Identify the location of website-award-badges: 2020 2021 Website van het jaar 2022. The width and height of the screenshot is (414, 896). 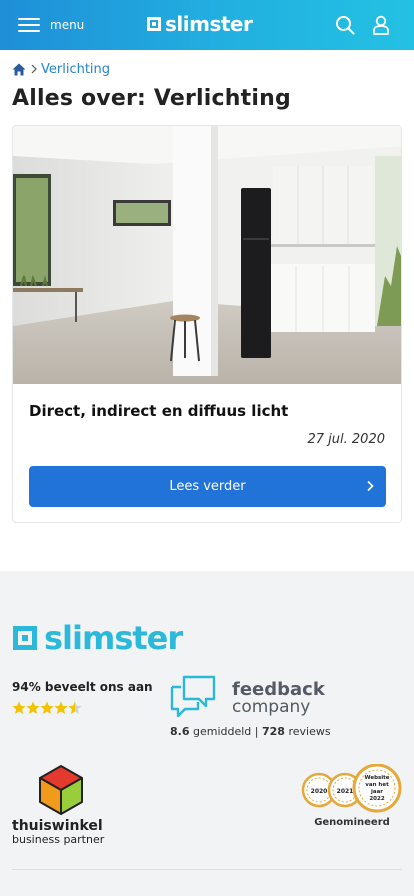
(352, 791).